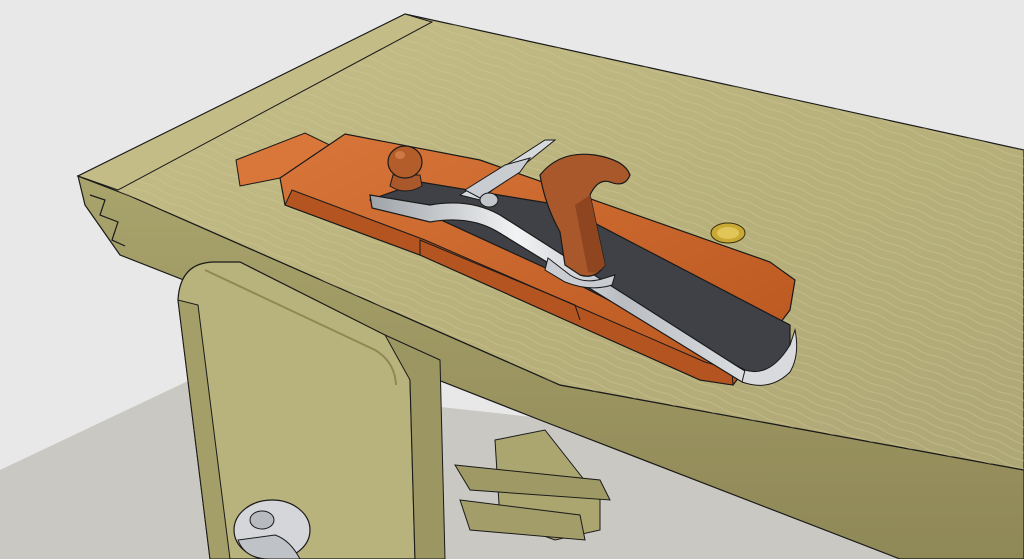 This screenshot has height=559, width=1024. I want to click on plane-adjuster, so click(489, 200).